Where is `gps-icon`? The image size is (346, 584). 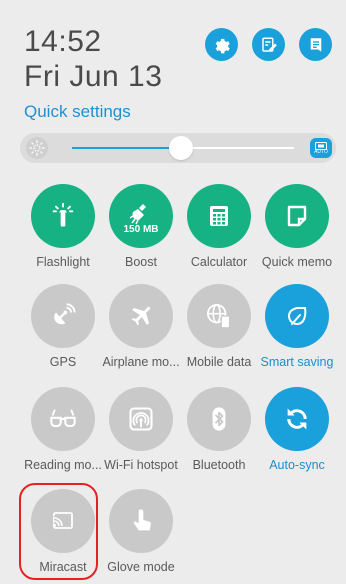
gps-icon is located at coordinates (65, 314).